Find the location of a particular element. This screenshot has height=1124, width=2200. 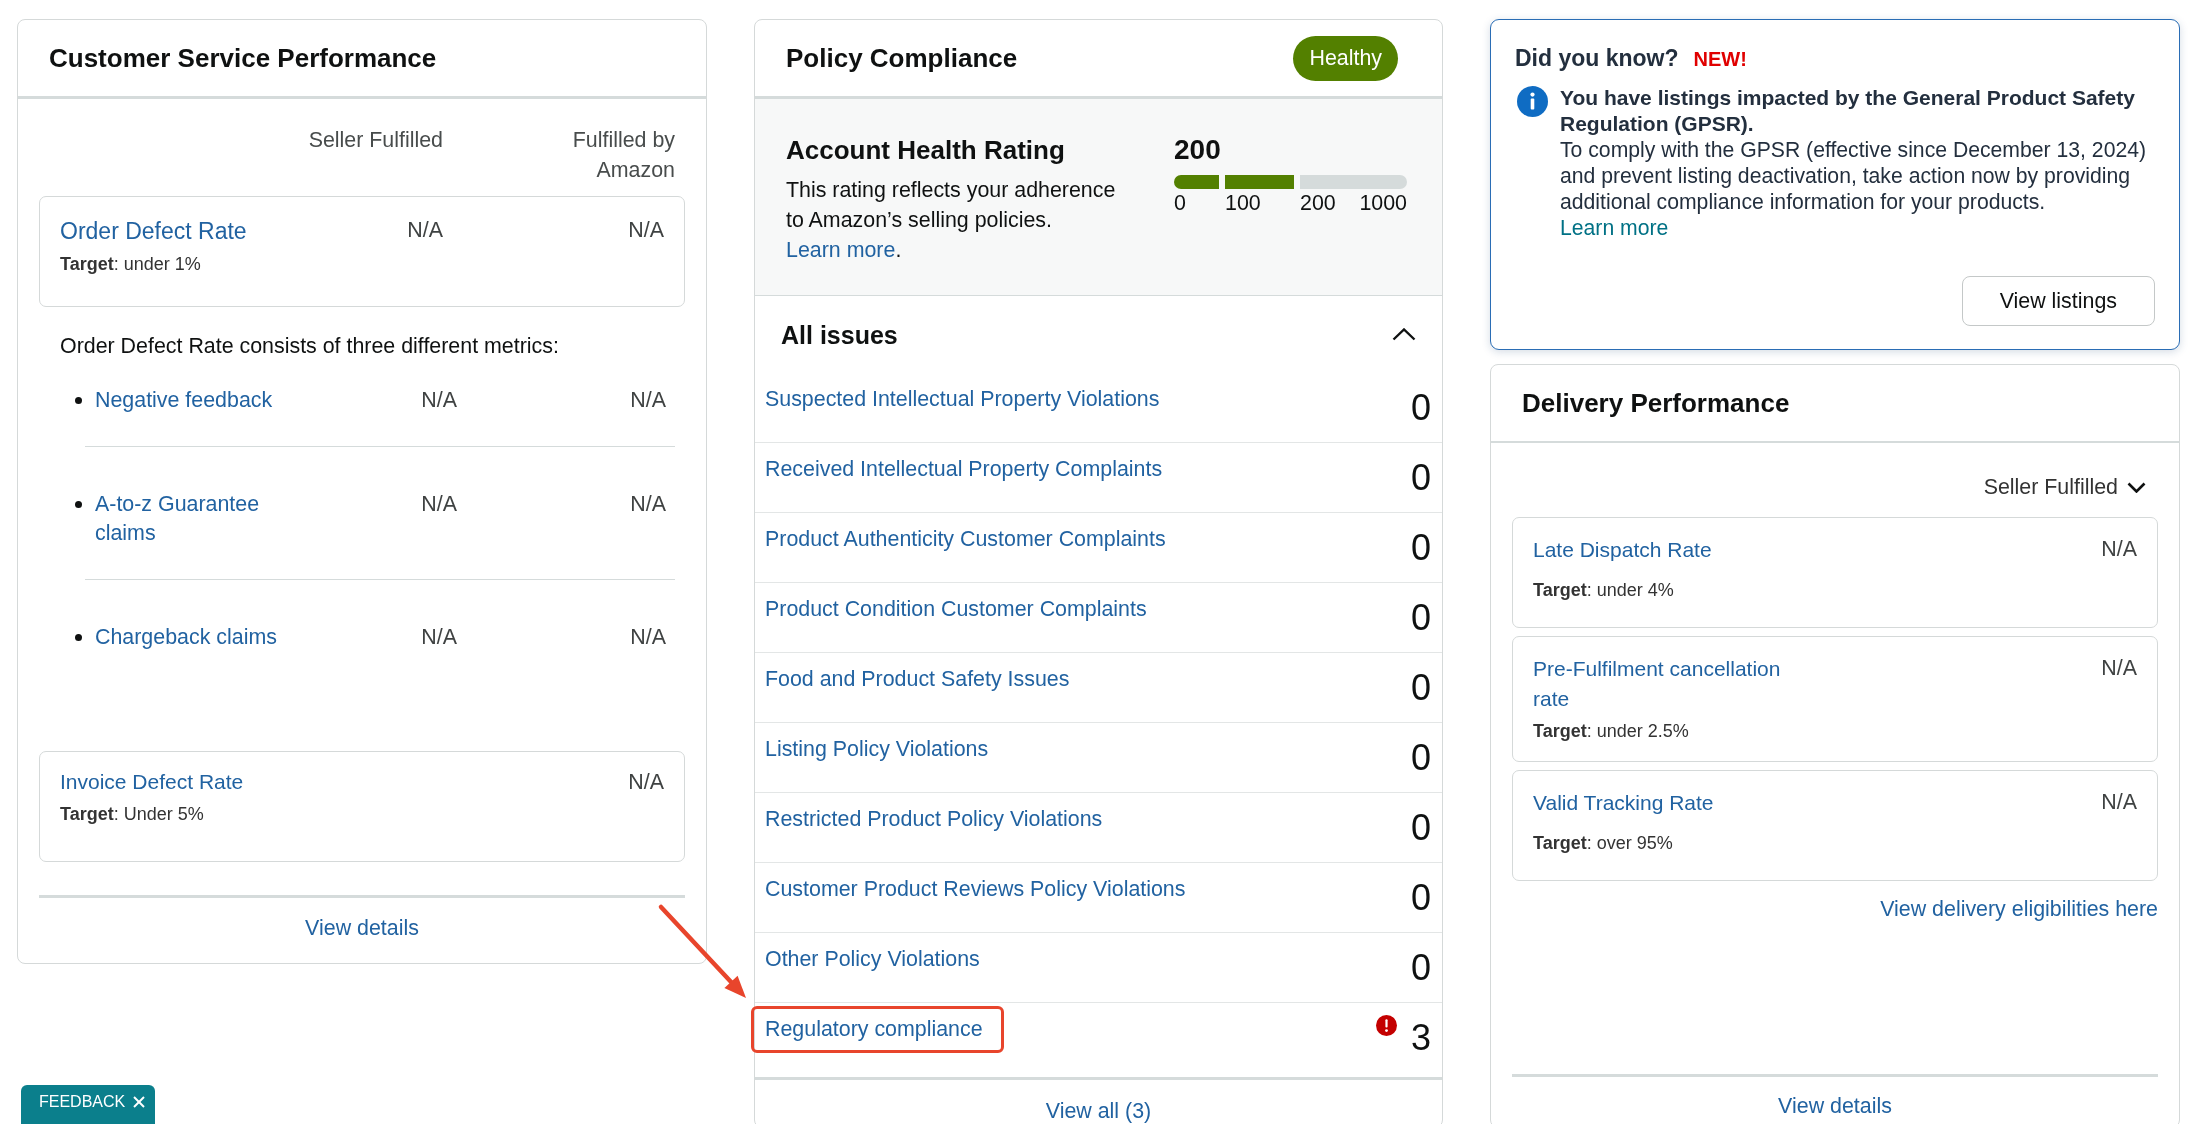

fulfillment-dropdown: Seller Fulfilled is located at coordinates (2064, 487).